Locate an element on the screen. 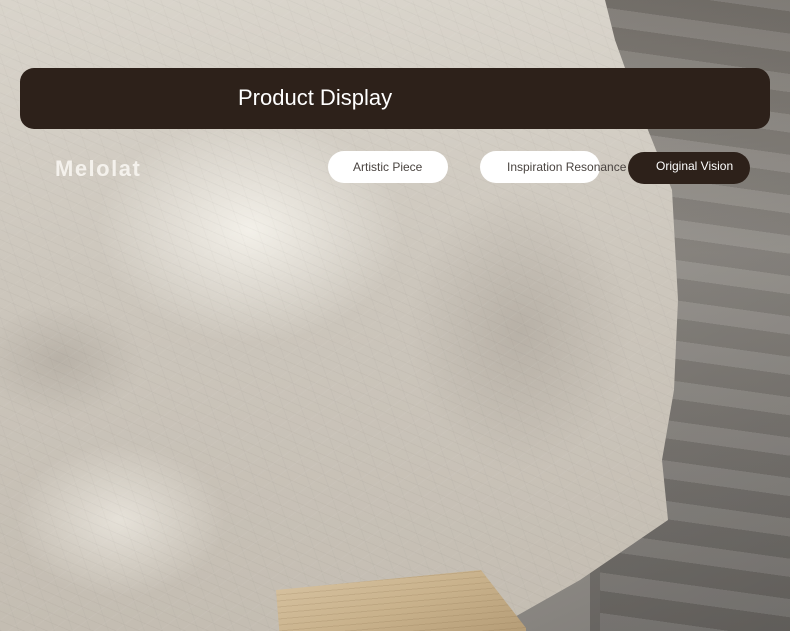  nav-inspiration-resonance: Inspiration Resonance is located at coordinates (553, 167).